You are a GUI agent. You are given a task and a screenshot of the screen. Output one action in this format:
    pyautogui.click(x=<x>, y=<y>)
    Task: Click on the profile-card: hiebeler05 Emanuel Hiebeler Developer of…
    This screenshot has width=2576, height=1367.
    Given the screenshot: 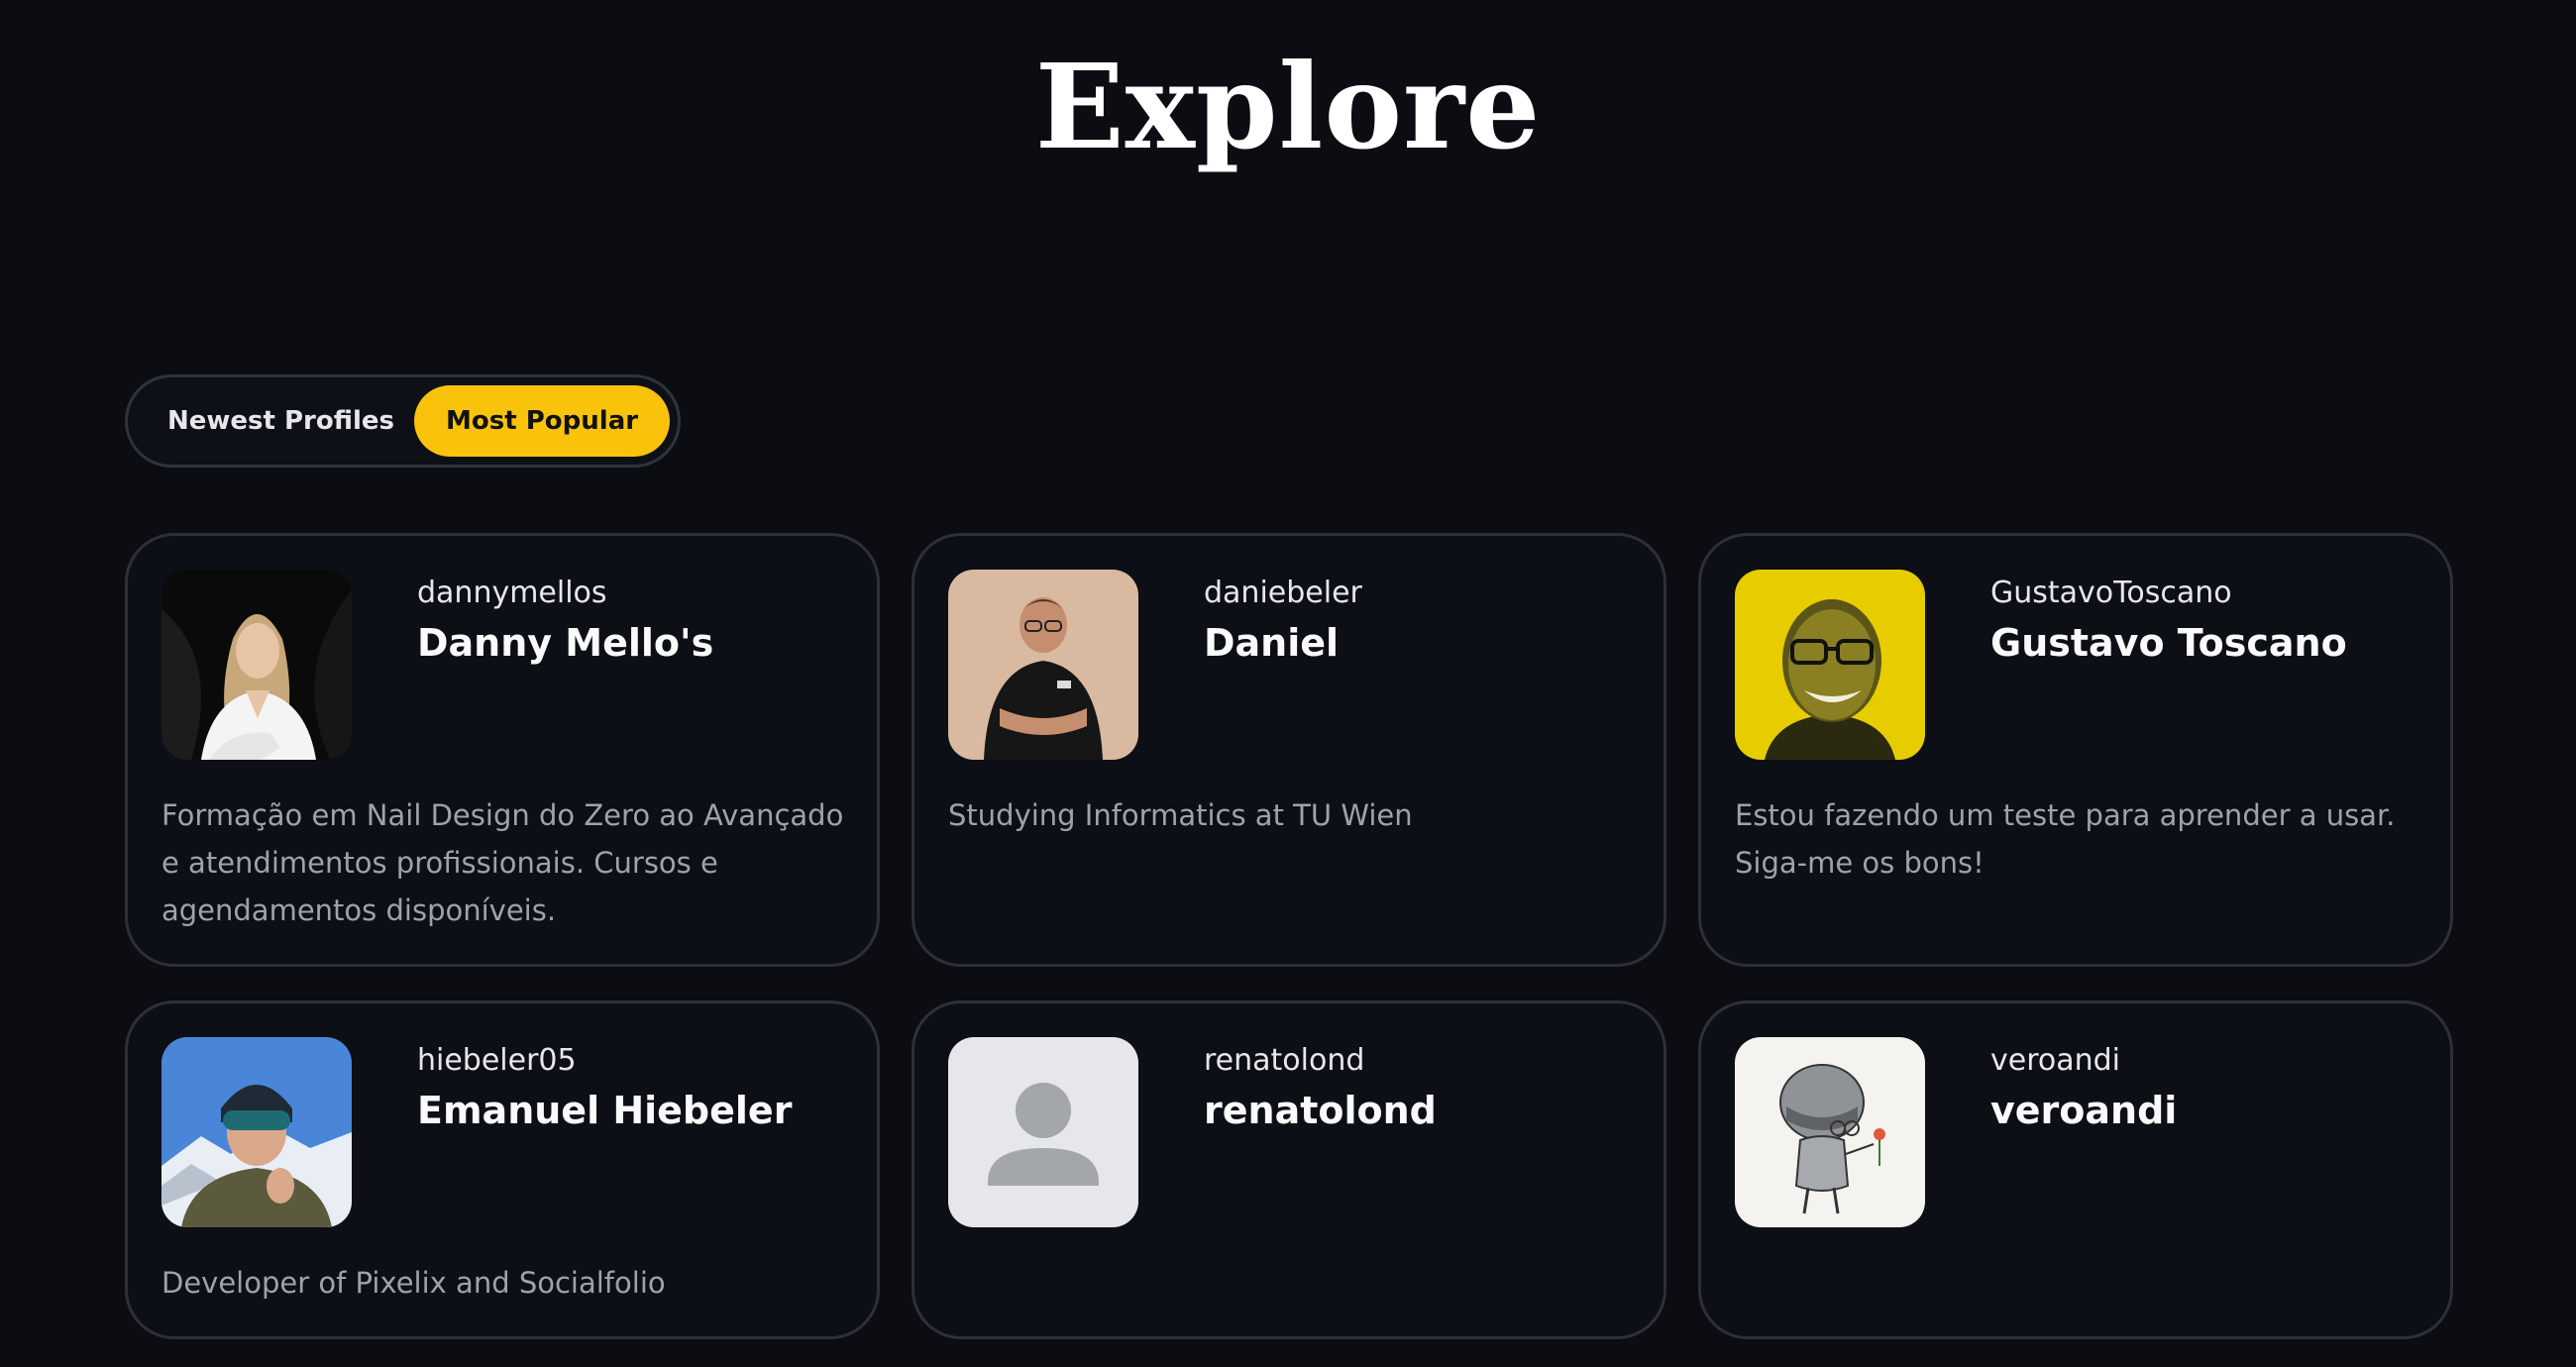 What is the action you would take?
    pyautogui.click(x=503, y=1169)
    